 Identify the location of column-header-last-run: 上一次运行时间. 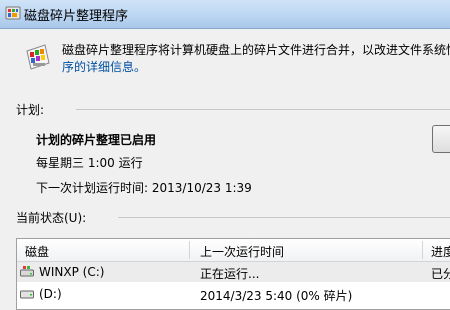
(242, 251).